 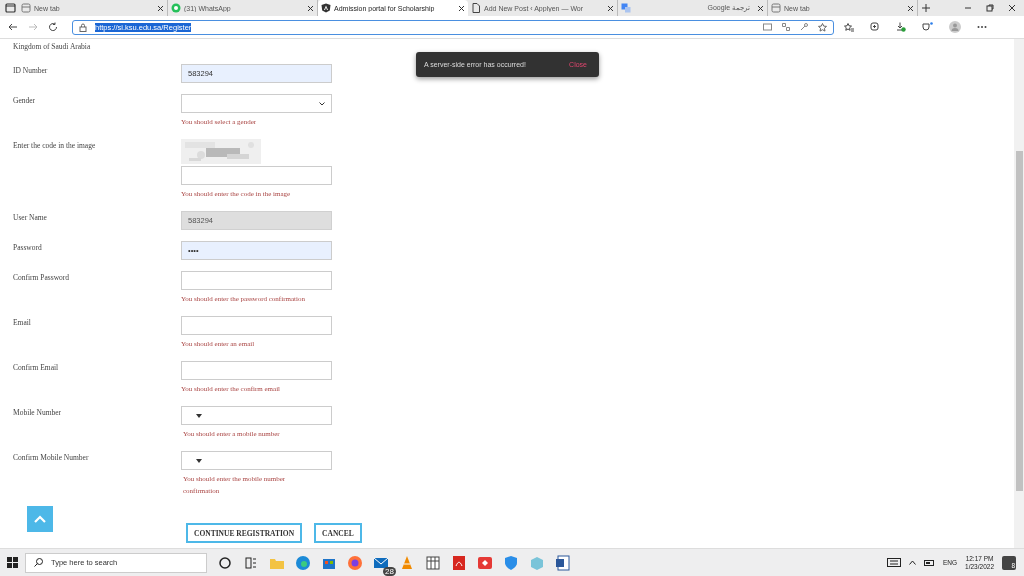 What do you see at coordinates (53, 27) in the screenshot?
I see `refresh-icon` at bounding box center [53, 27].